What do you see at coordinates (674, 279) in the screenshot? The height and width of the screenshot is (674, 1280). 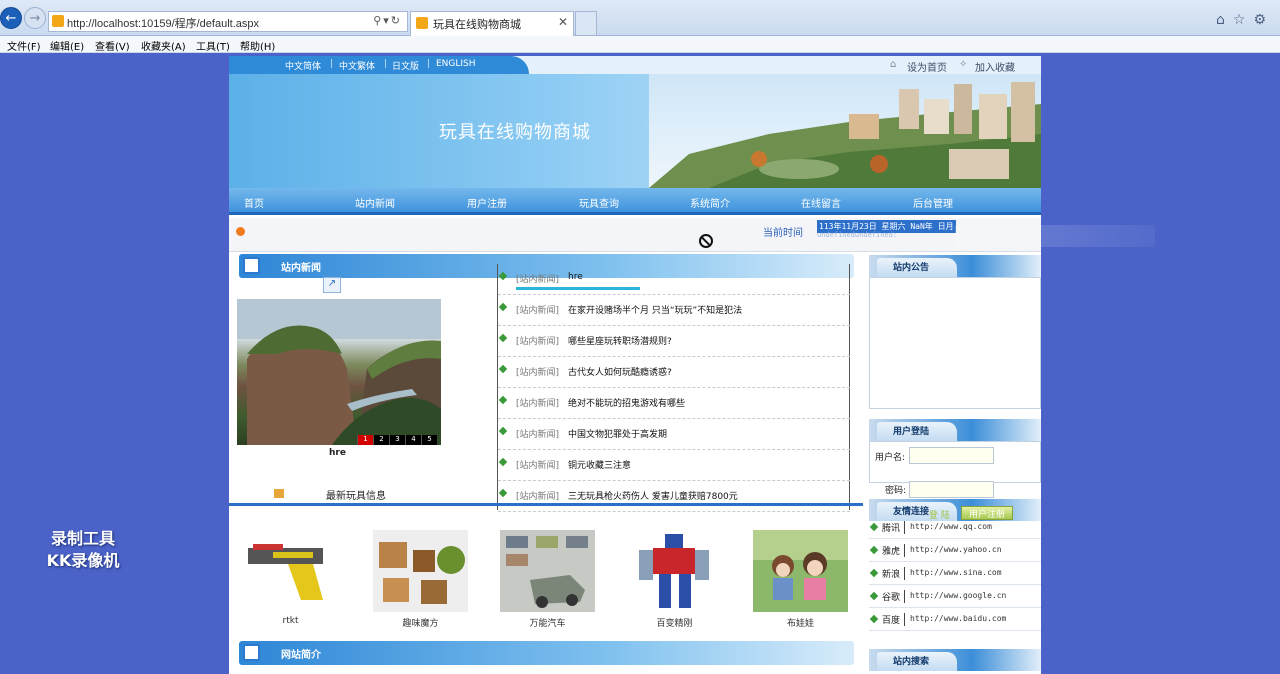 I see `news-item: [站内新闻] hre` at bounding box center [674, 279].